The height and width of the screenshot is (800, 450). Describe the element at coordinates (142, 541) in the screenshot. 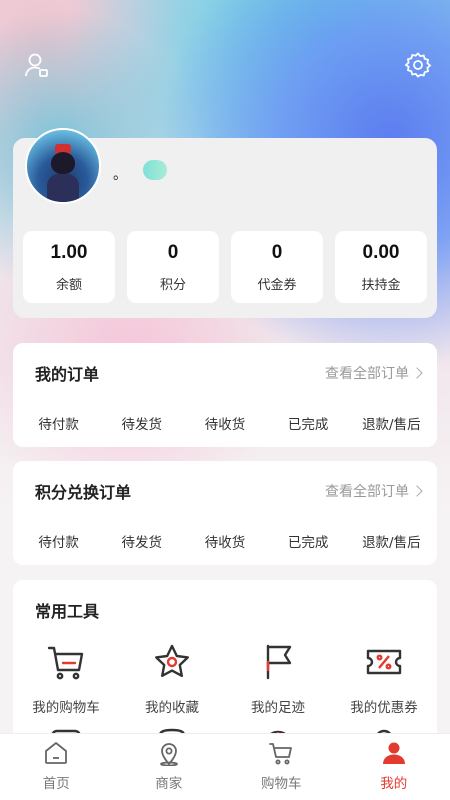

I see `points-order-pending-shipment: 待发货` at that location.